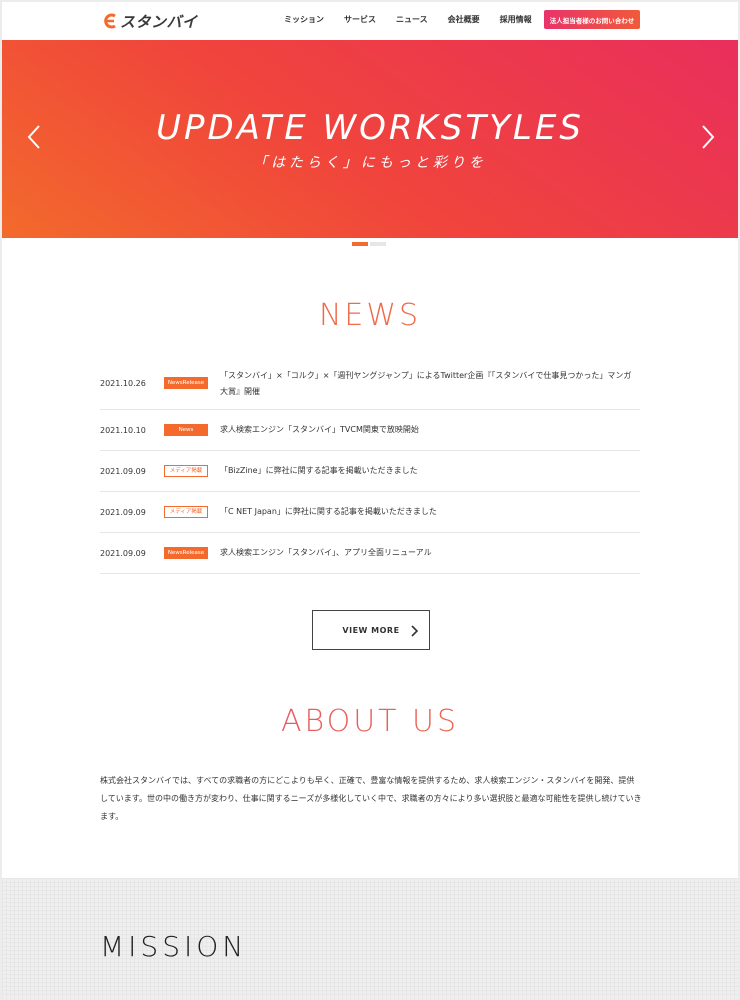 The width and height of the screenshot is (740, 1000). Describe the element at coordinates (34, 137) in the screenshot. I see `chevron-left-icon` at that location.